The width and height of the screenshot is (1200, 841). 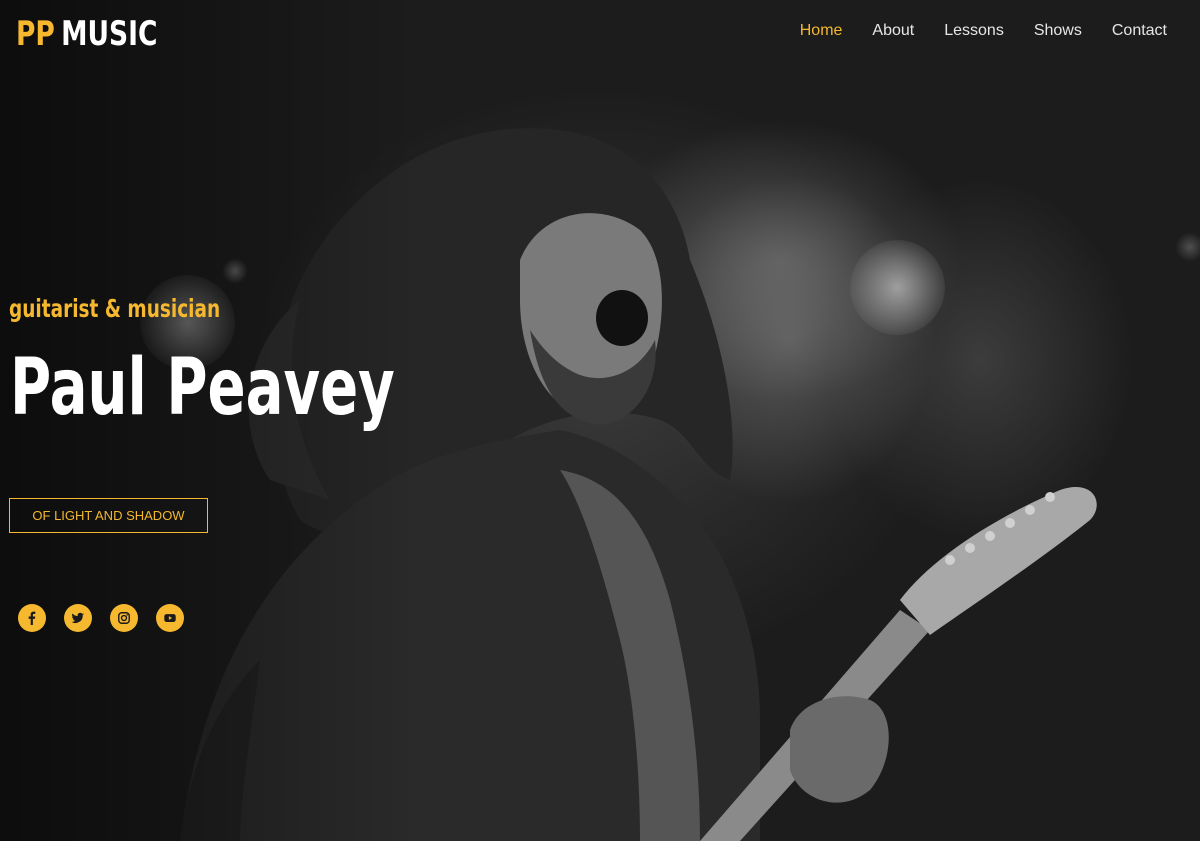 What do you see at coordinates (1058, 31) in the screenshot?
I see `nav-shows: Shows` at bounding box center [1058, 31].